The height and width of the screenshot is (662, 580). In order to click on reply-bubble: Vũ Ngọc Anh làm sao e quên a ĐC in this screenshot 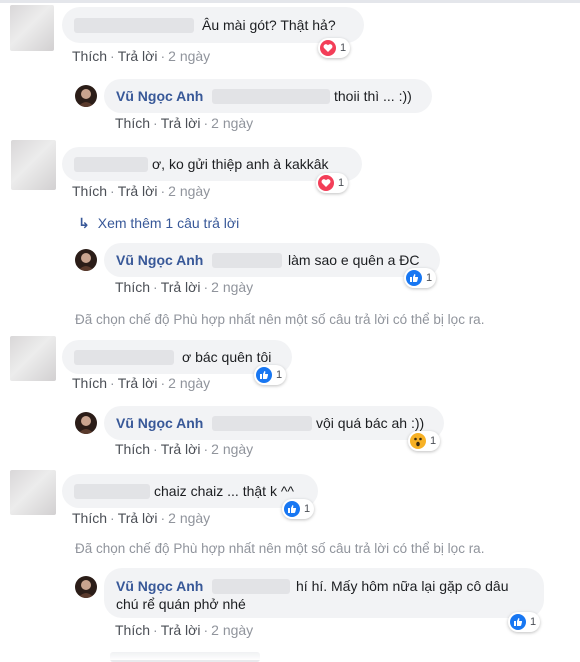, I will do `click(272, 260)`.